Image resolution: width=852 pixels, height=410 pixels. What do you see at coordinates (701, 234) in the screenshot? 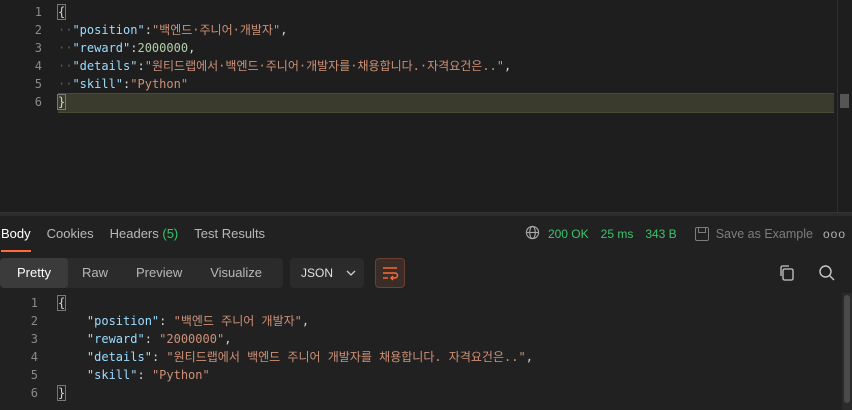
I see `save-icon` at bounding box center [701, 234].